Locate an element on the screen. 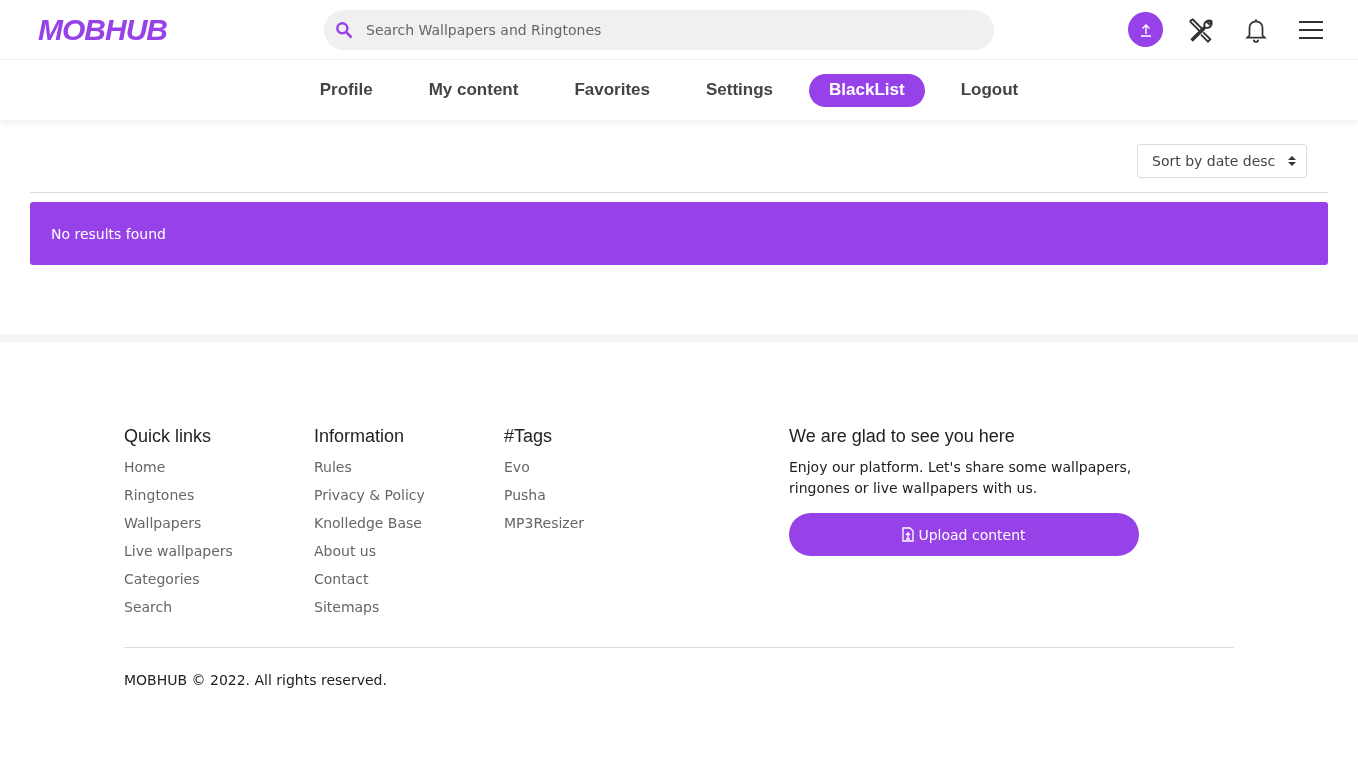 The image size is (1358, 768). search-bar: Search Wallpapers and Ringtones is located at coordinates (659, 29).